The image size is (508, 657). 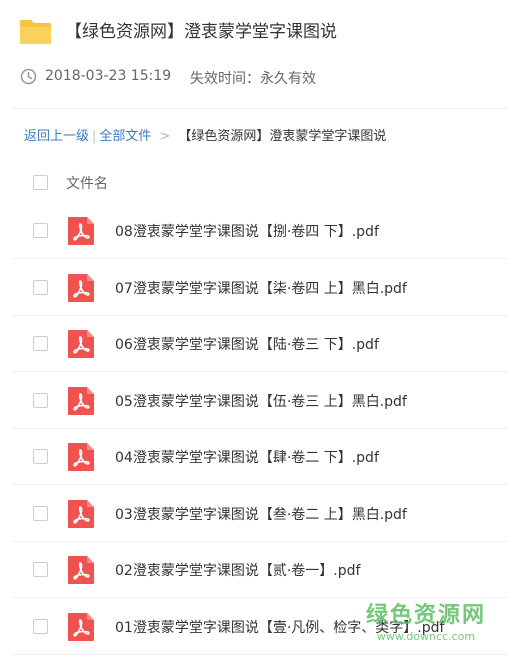 I want to click on file-row: 05澄衷蒙学堂字课图说【伍·卷三 上】黑白.pdf, so click(x=254, y=401).